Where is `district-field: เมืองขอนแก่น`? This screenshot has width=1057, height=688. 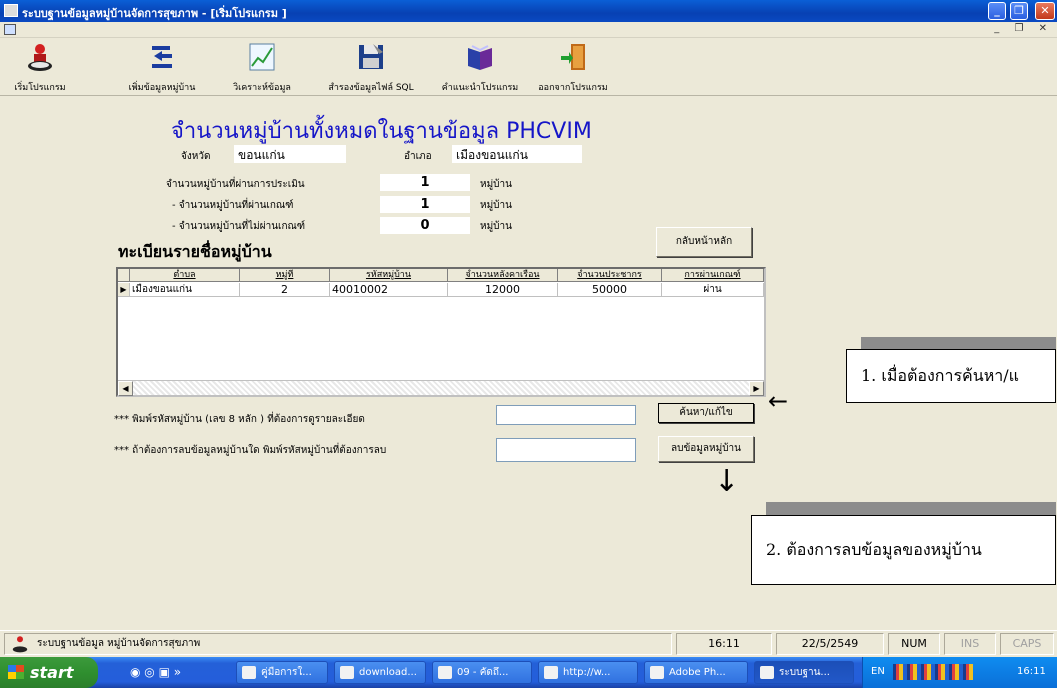 district-field: เมืองขอนแก่น is located at coordinates (517, 154).